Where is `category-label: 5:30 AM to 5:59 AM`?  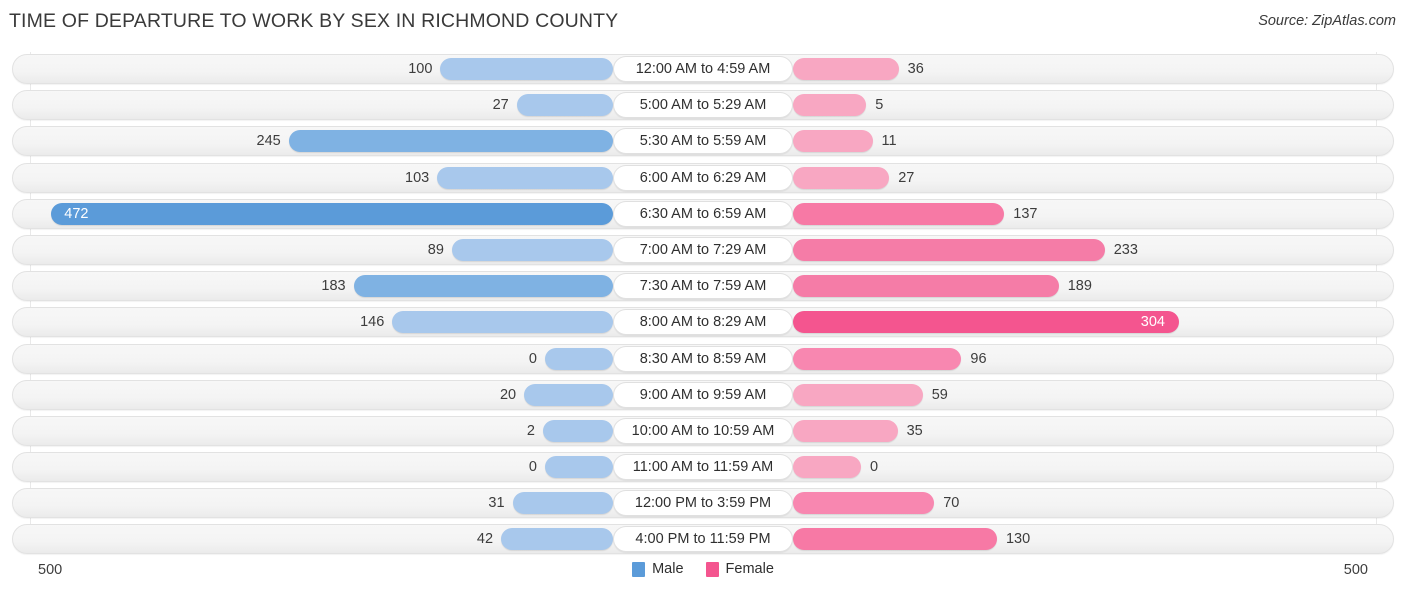 category-label: 5:30 AM to 5:59 AM is located at coordinates (703, 141).